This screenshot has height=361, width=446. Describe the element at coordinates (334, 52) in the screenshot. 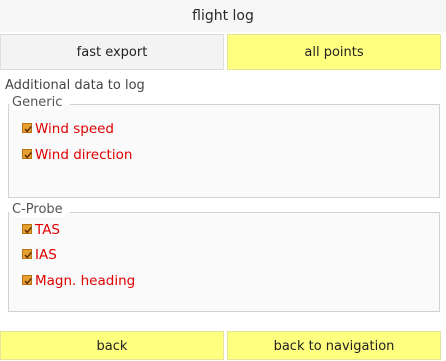

I see `tab-all-points: all points` at that location.